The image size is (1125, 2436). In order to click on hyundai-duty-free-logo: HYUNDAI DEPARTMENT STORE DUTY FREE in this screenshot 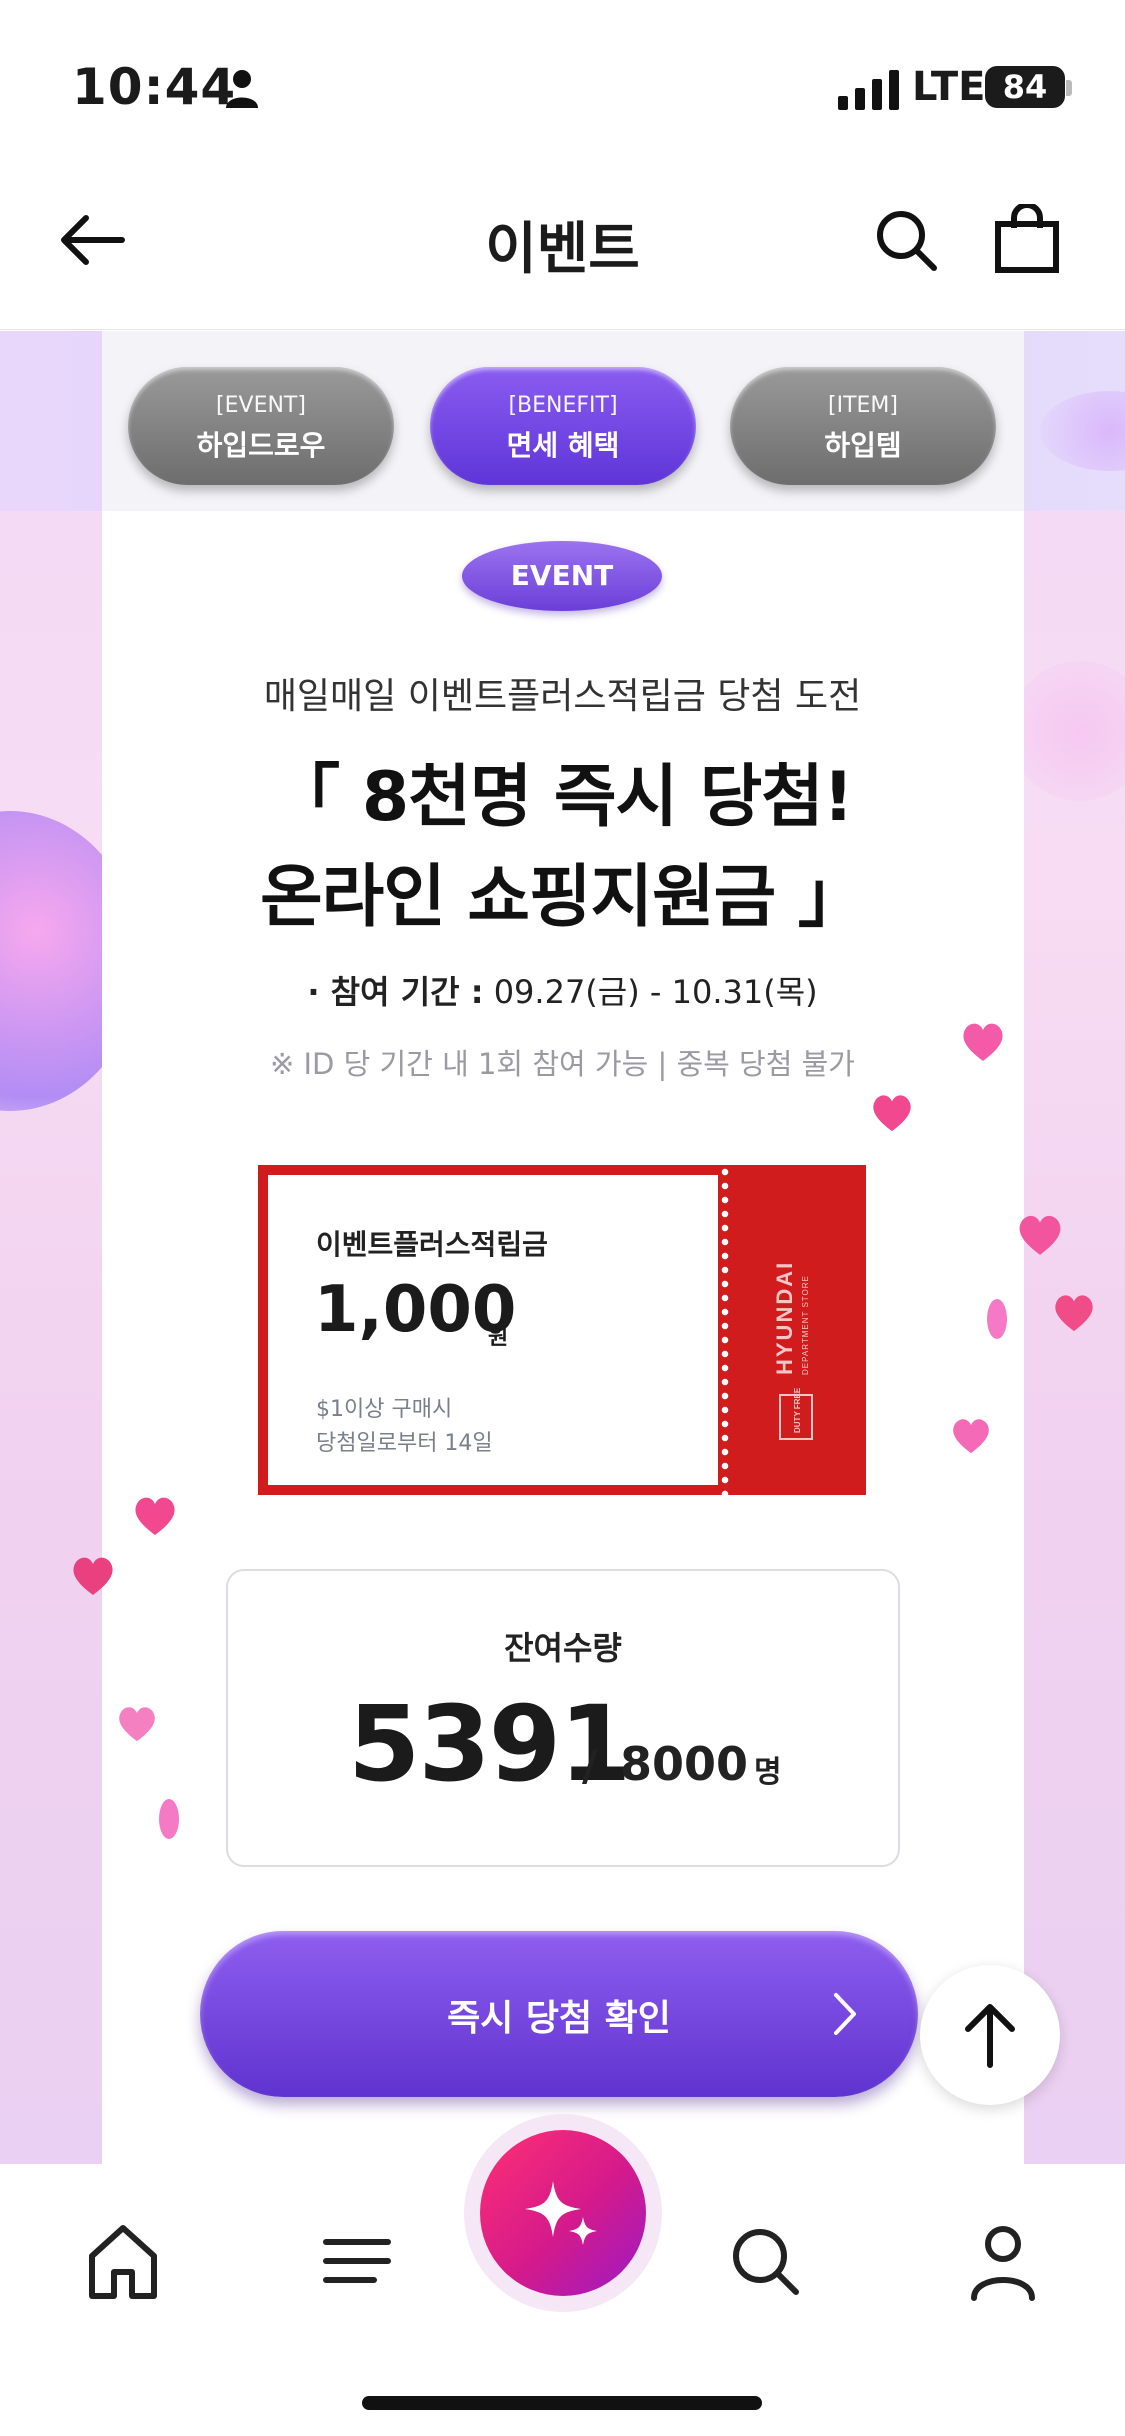, I will do `click(794, 1350)`.